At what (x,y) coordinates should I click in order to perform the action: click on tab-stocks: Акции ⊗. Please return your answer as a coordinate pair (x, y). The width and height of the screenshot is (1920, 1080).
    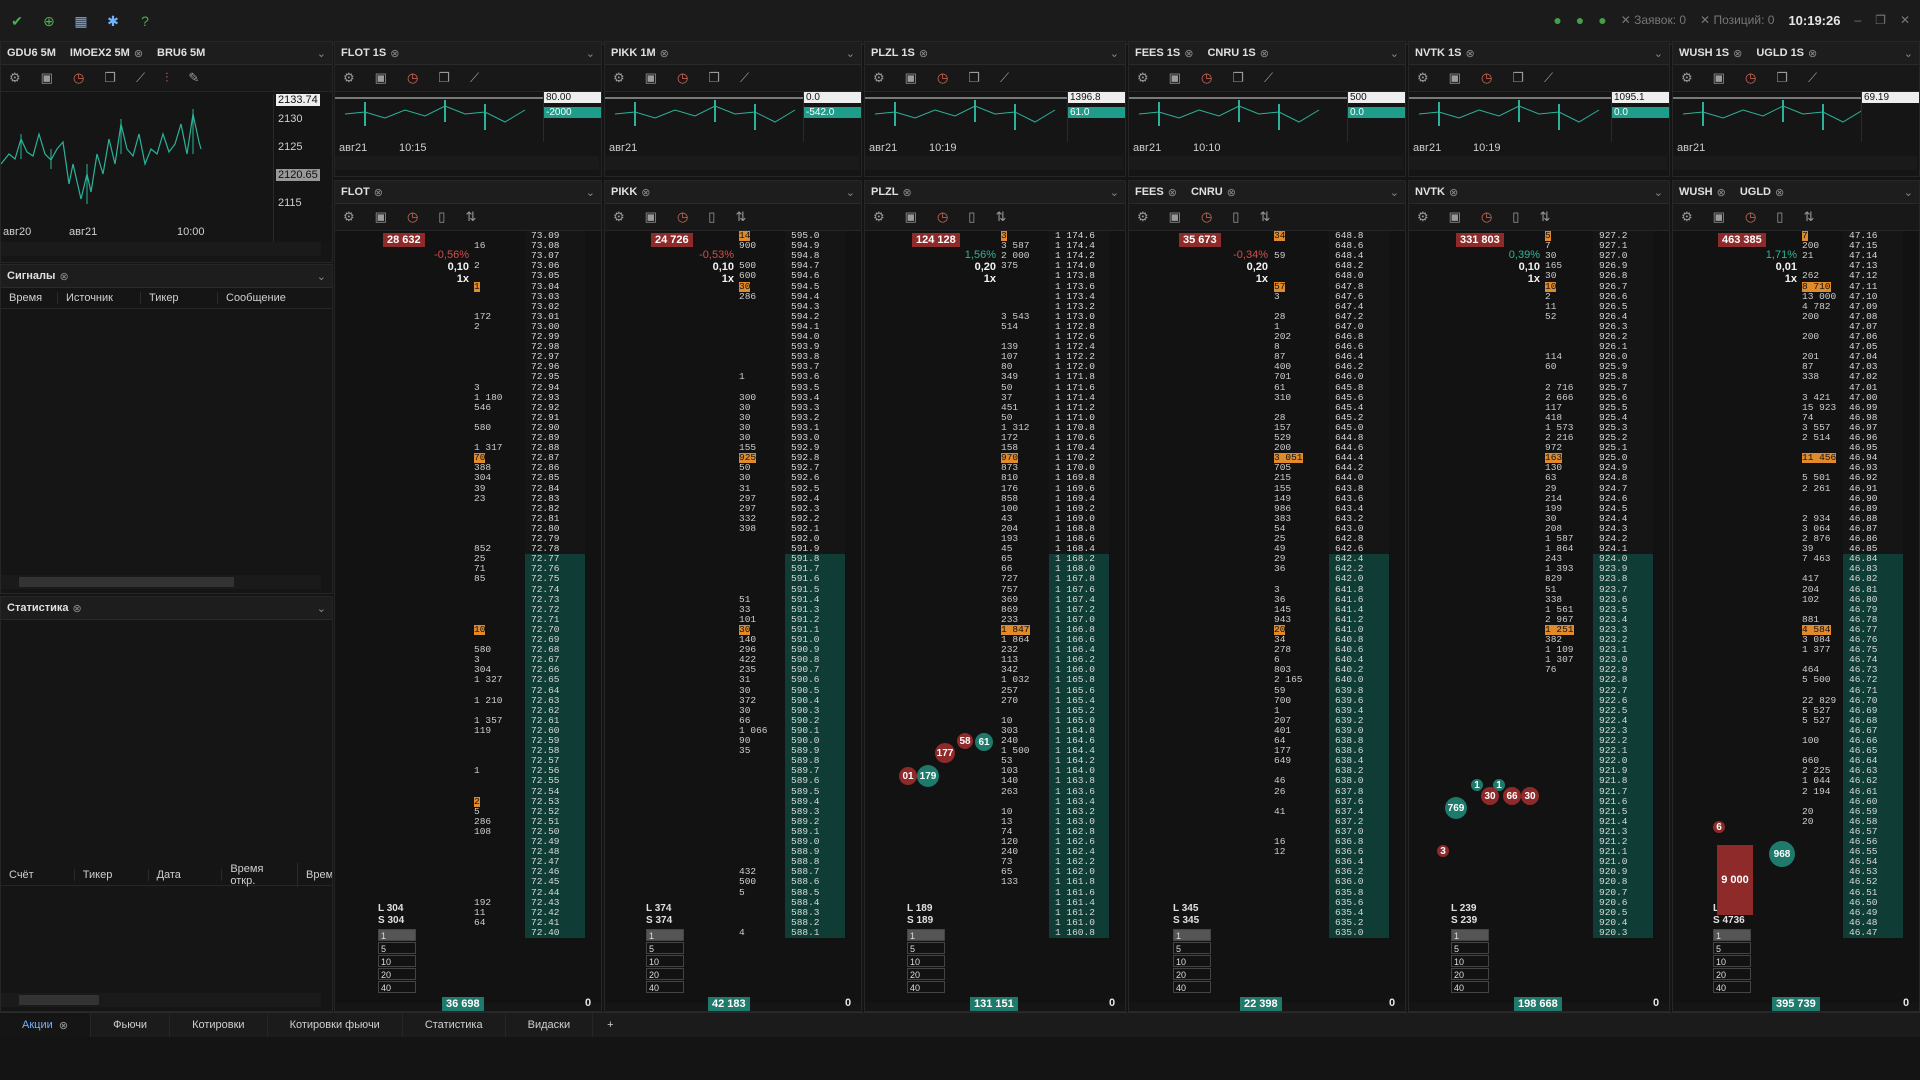
    Looking at the image, I should click on (46, 1025).